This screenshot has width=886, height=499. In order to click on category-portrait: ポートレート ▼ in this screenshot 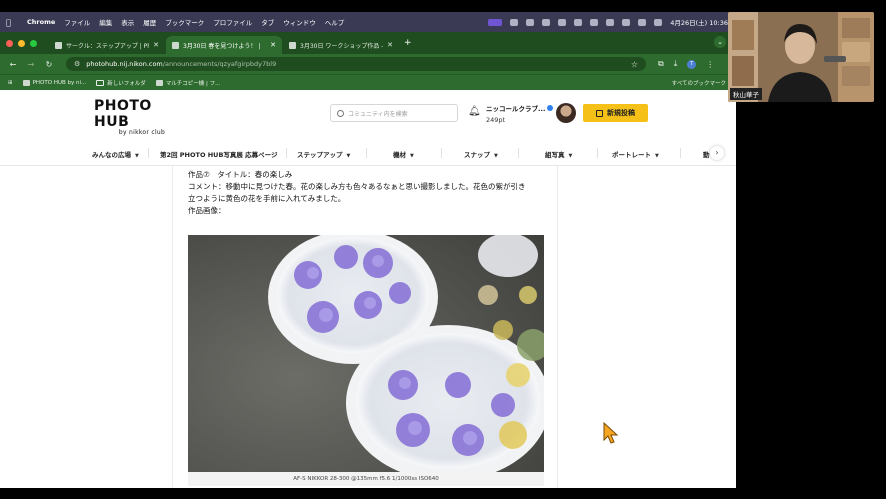, I will do `click(635, 154)`.